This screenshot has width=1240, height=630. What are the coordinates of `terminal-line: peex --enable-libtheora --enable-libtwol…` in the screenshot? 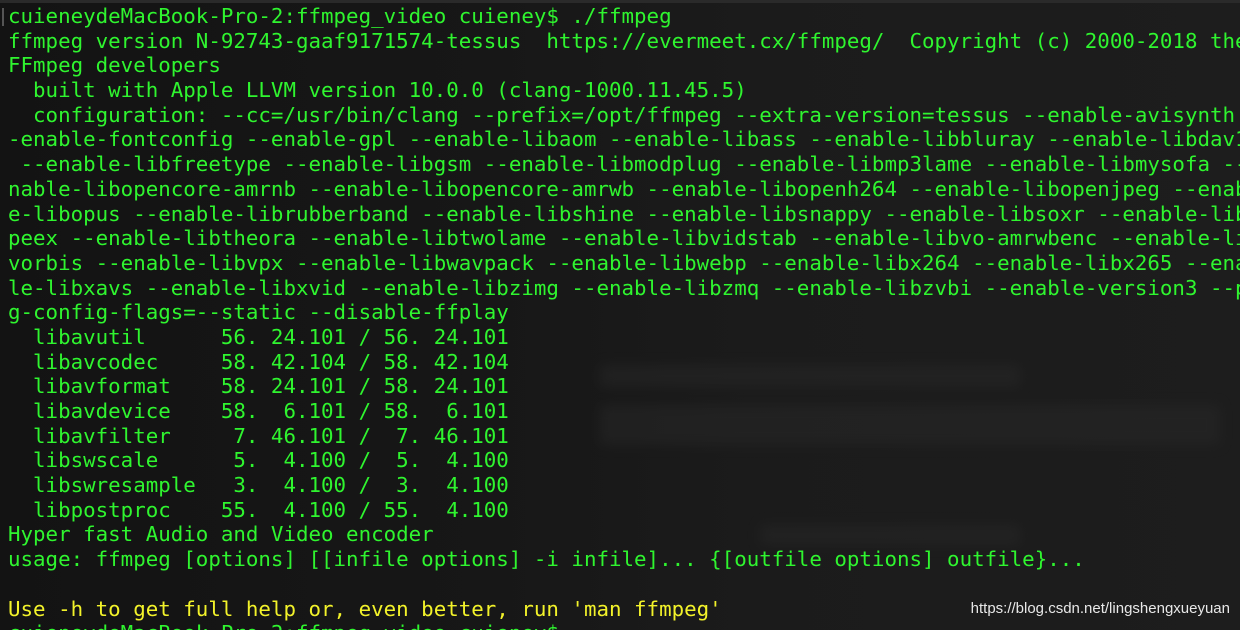 It's located at (624, 238).